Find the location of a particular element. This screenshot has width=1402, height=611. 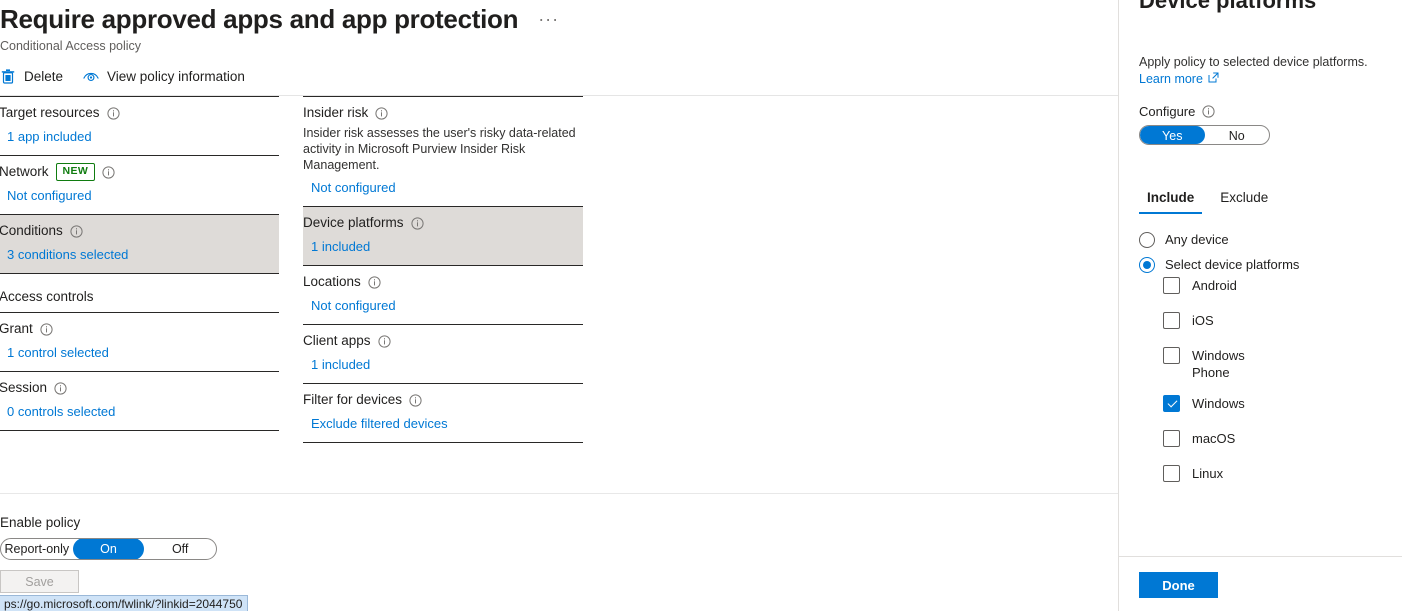

section-client-apps-title: Client apps is located at coordinates (337, 340).